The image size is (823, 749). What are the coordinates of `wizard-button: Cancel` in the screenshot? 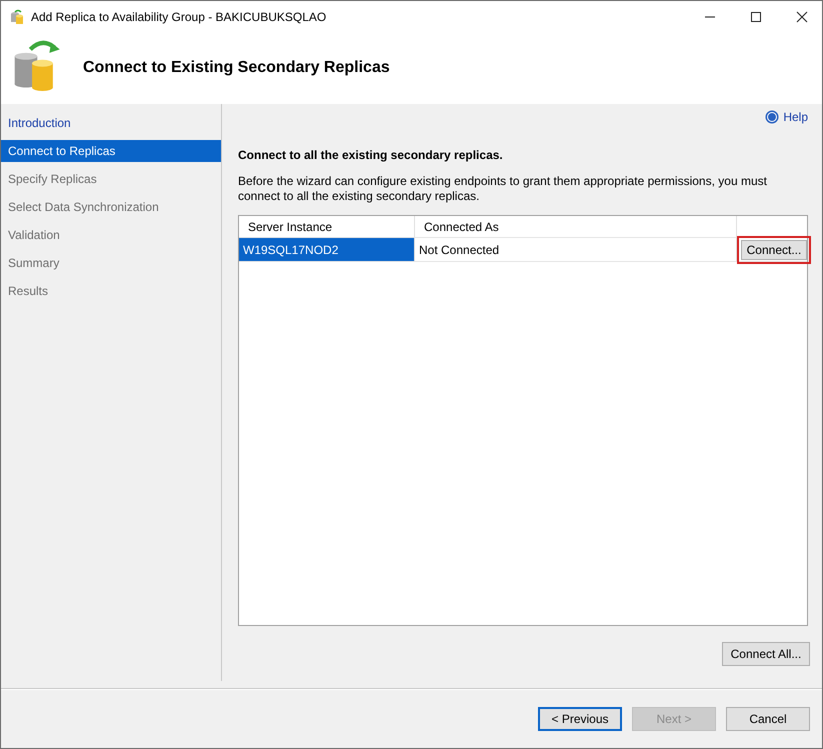 It's located at (768, 719).